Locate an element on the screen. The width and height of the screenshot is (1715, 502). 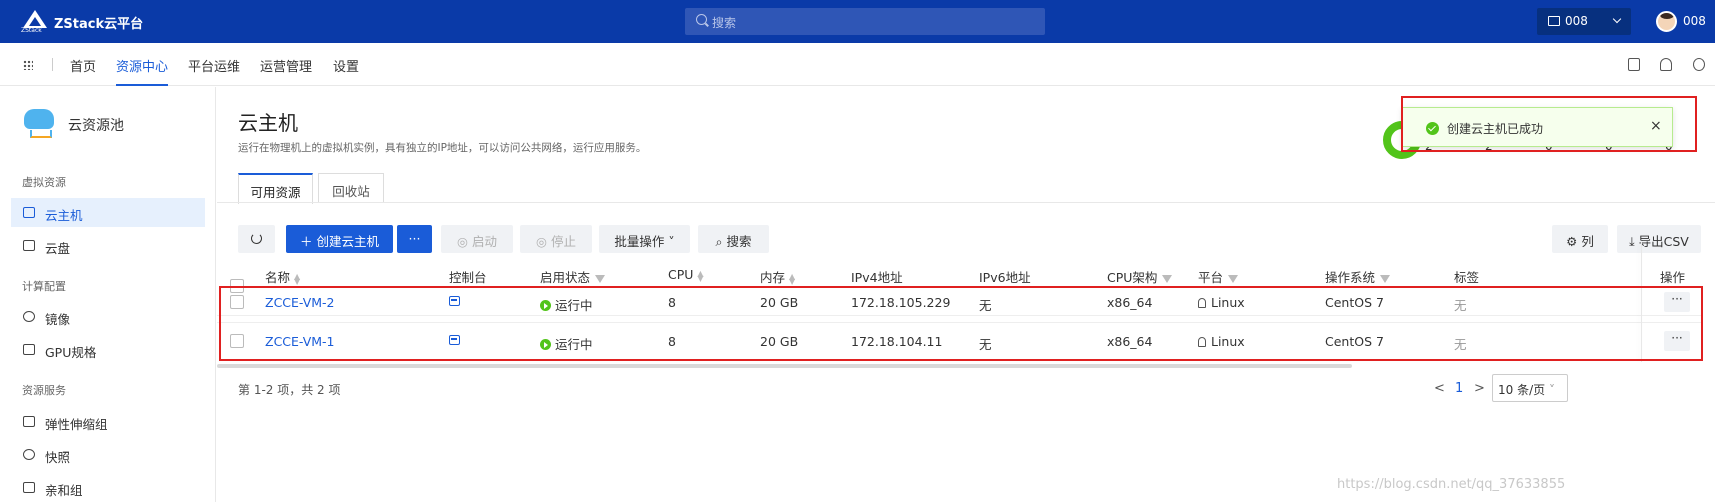
column-header-ipv6: IPv6地址 is located at coordinates (1005, 277).